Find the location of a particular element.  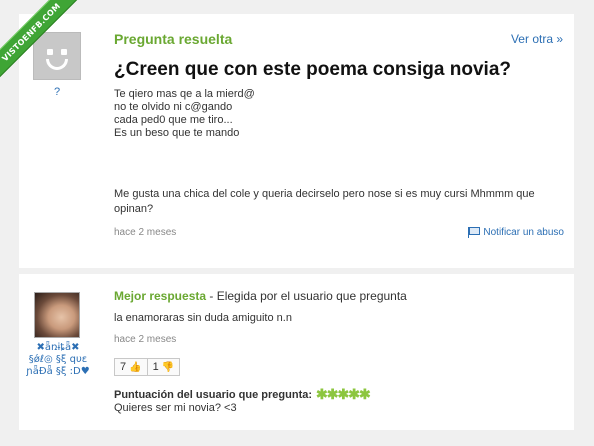

thumbs-down-count: 1 is located at coordinates (155, 367).